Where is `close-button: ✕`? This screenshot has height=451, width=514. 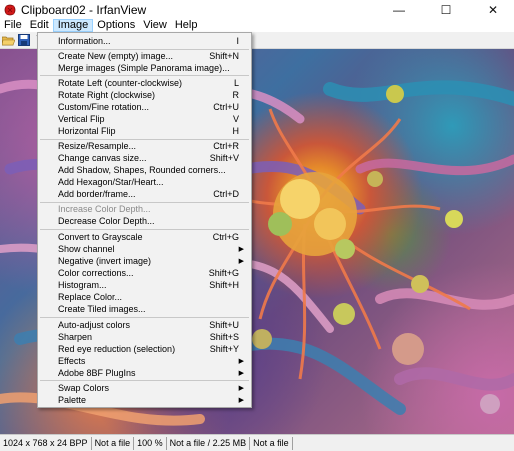 close-button: ✕ is located at coordinates (492, 9).